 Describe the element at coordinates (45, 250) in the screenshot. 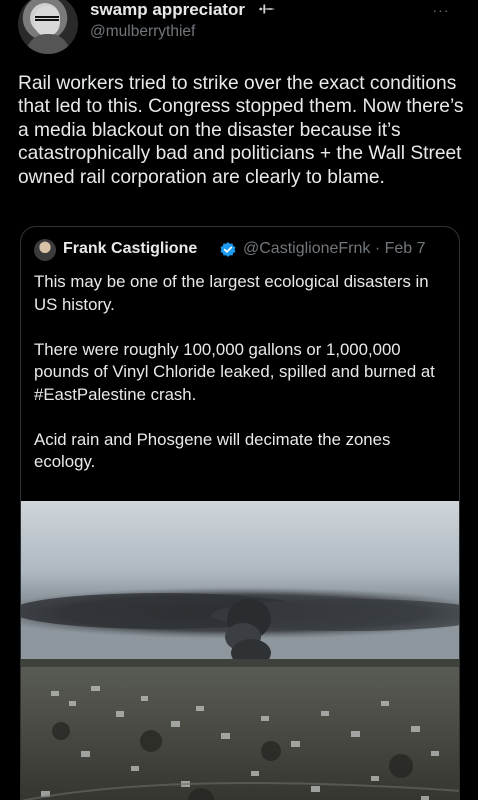

I see `quoted-author-avatar` at that location.